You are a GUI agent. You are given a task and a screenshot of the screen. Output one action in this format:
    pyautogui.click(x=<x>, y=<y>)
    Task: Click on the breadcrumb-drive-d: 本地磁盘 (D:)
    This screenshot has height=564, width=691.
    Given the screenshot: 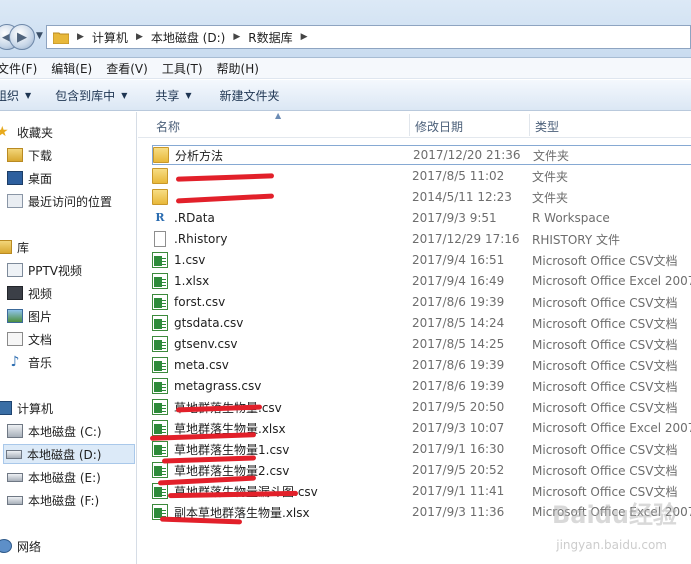 What is the action you would take?
    pyautogui.click(x=188, y=37)
    